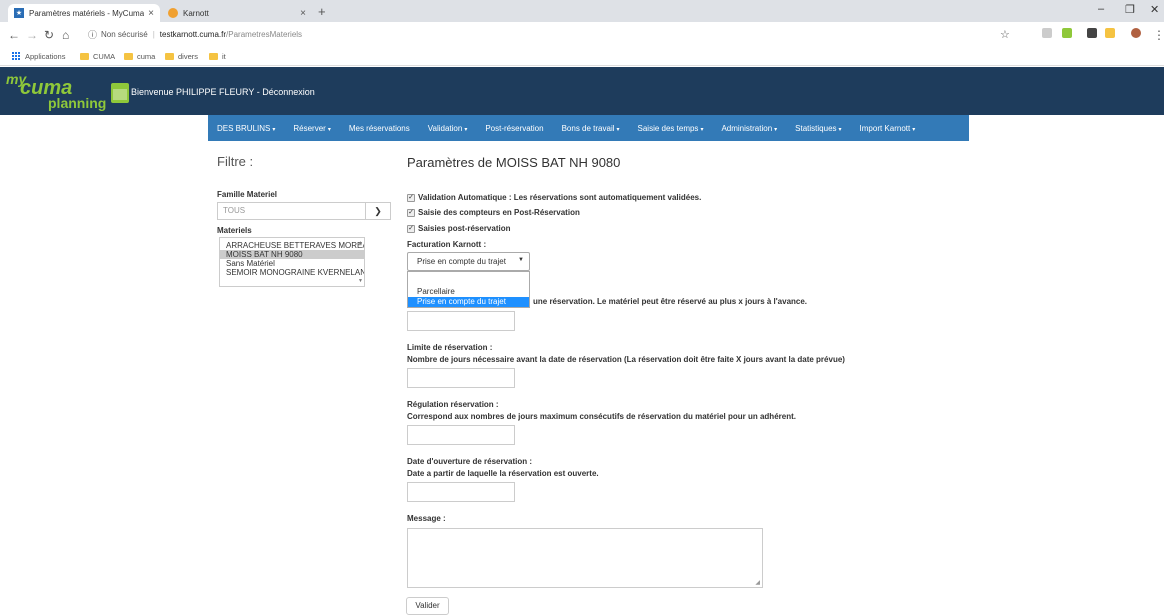 The height and width of the screenshot is (615, 1164). What do you see at coordinates (19, 13) in the screenshot?
I see `mycuma-favicon-icon: ★` at bounding box center [19, 13].